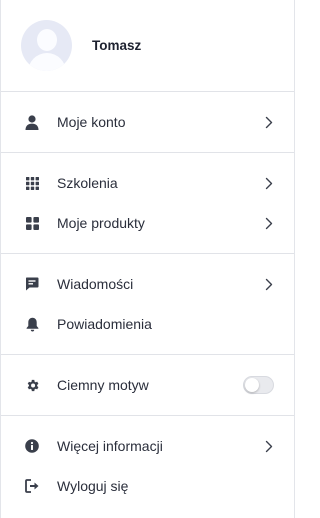  Describe the element at coordinates (93, 486) in the screenshot. I see `menu-item-label: Wyloguj się` at that location.